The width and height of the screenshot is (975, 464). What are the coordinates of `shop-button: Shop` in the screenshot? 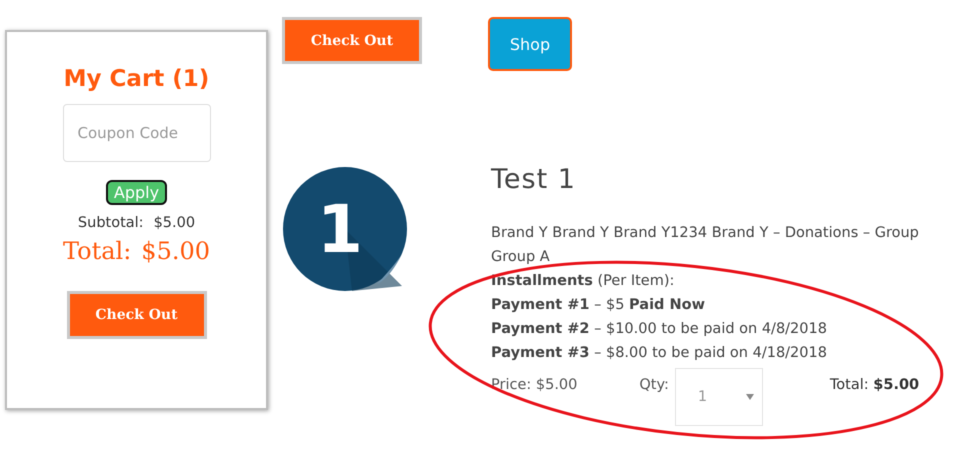 It's located at (530, 44).